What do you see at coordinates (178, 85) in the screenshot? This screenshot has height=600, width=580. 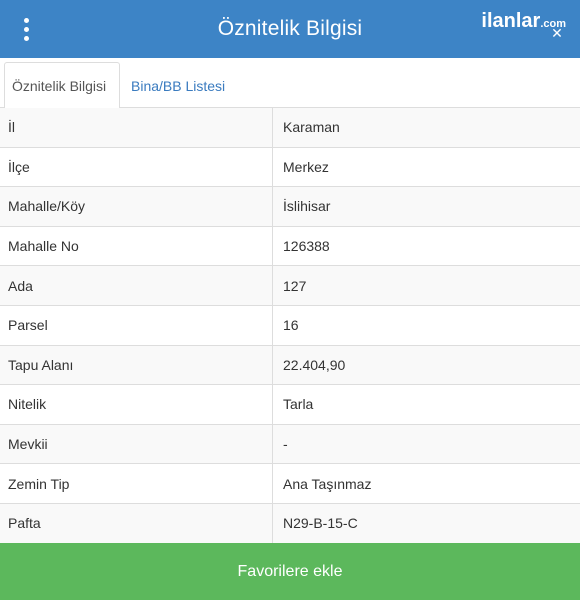 I see `tab-bina-bb-listesi: Bina/BB Listesi` at bounding box center [178, 85].